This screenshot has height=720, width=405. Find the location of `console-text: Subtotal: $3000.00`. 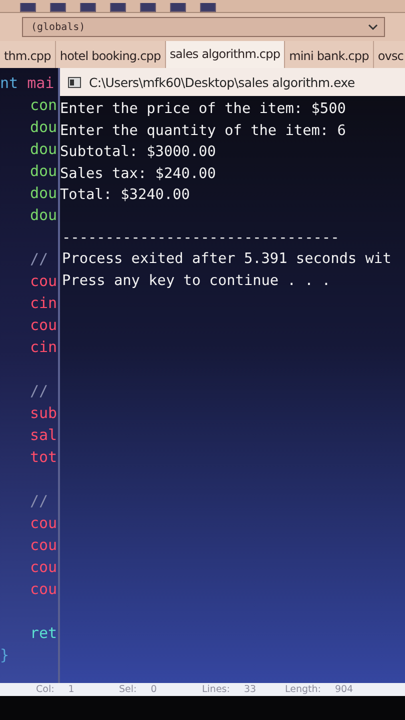

console-text: Subtotal: $3000.00 is located at coordinates (138, 152).